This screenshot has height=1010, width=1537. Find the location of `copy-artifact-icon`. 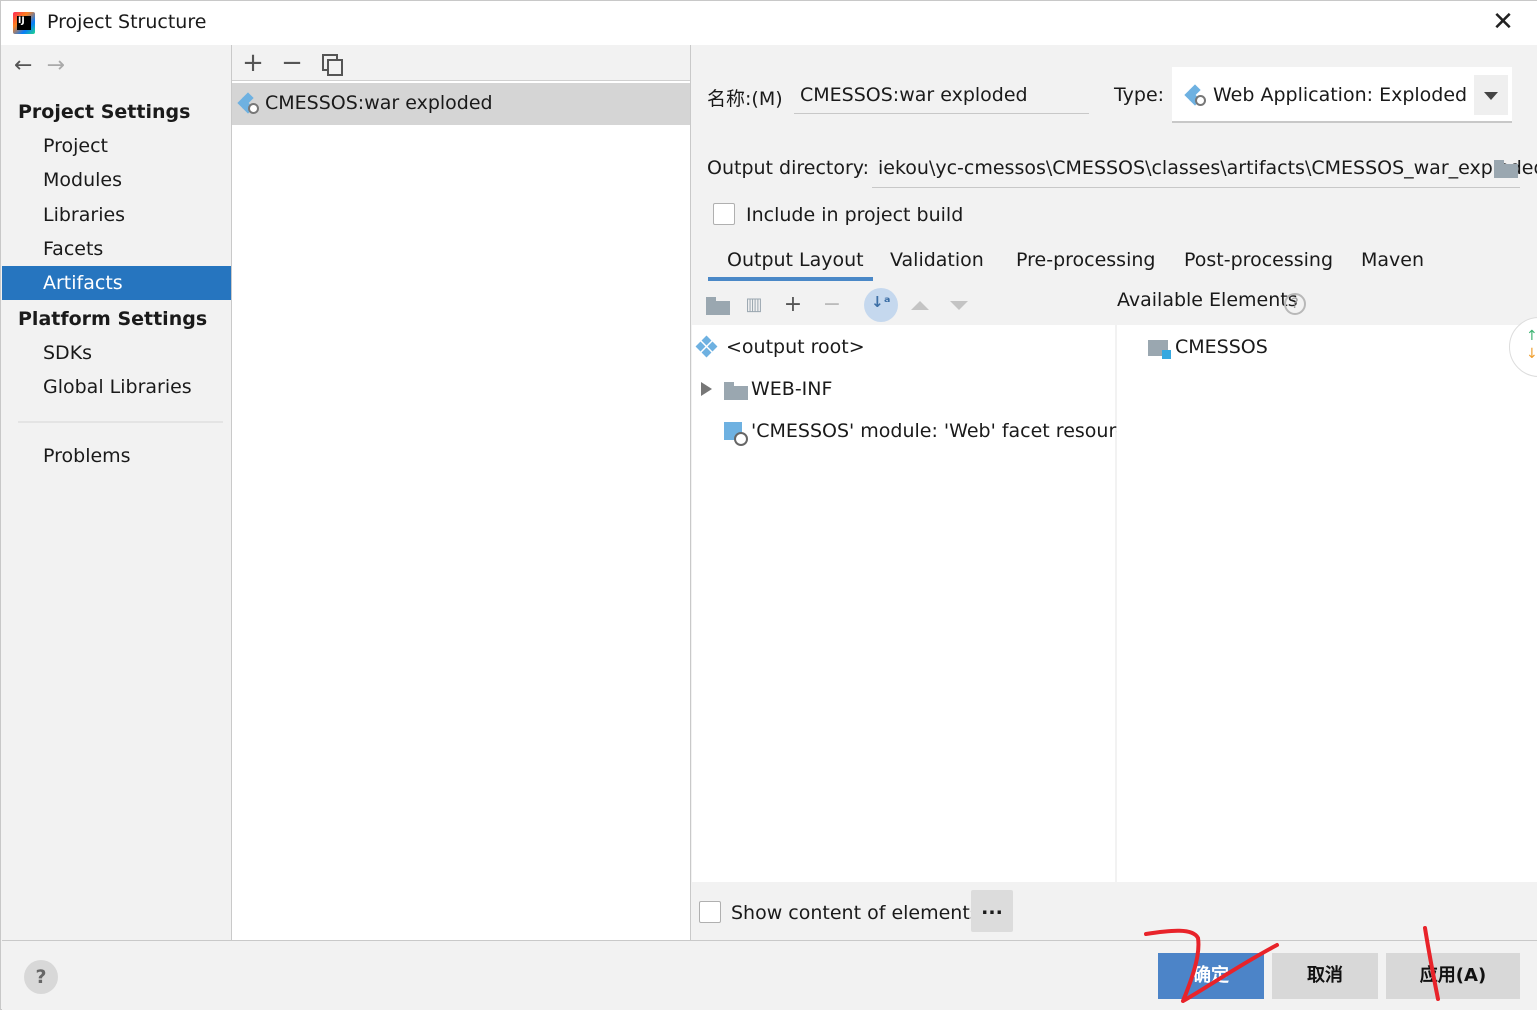

copy-artifact-icon is located at coordinates (332, 65).